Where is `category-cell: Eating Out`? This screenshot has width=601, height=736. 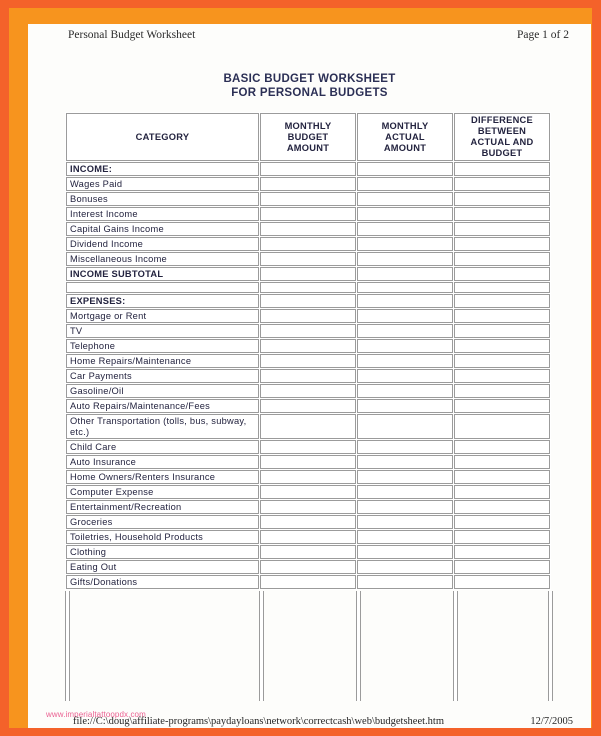
category-cell: Eating Out is located at coordinates (162, 567).